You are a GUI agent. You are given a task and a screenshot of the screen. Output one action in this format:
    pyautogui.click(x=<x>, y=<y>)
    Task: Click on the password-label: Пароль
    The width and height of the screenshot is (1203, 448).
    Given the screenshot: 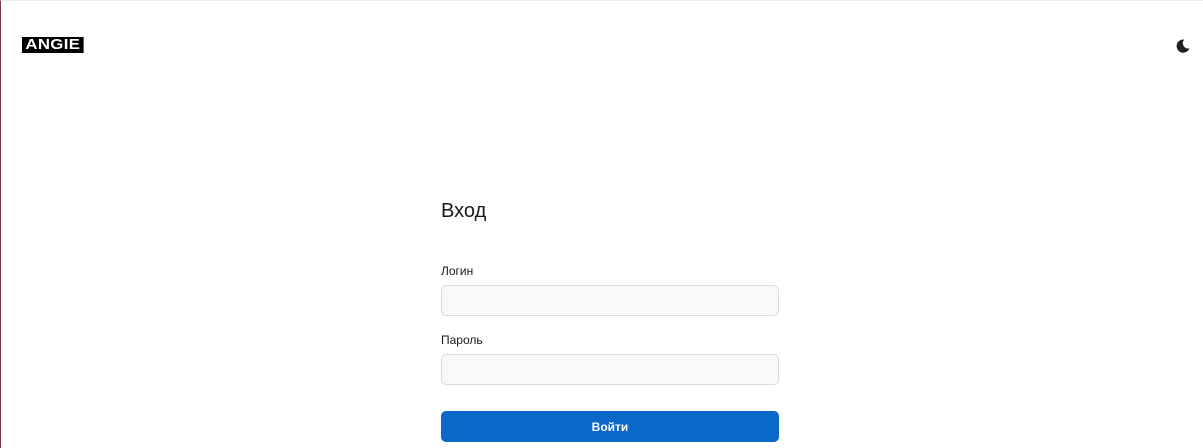 What is the action you would take?
    pyautogui.click(x=462, y=340)
    